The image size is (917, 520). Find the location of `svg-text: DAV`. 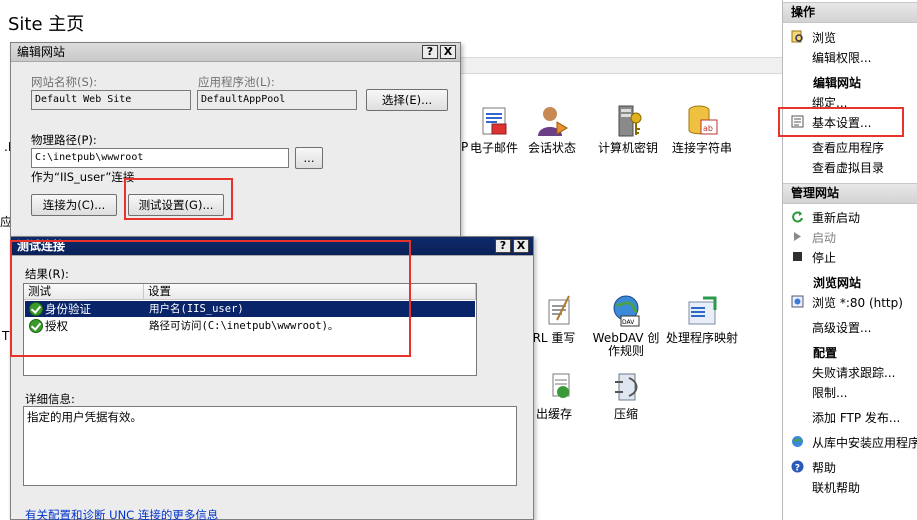

svg-text: DAV is located at coordinates (628, 322).